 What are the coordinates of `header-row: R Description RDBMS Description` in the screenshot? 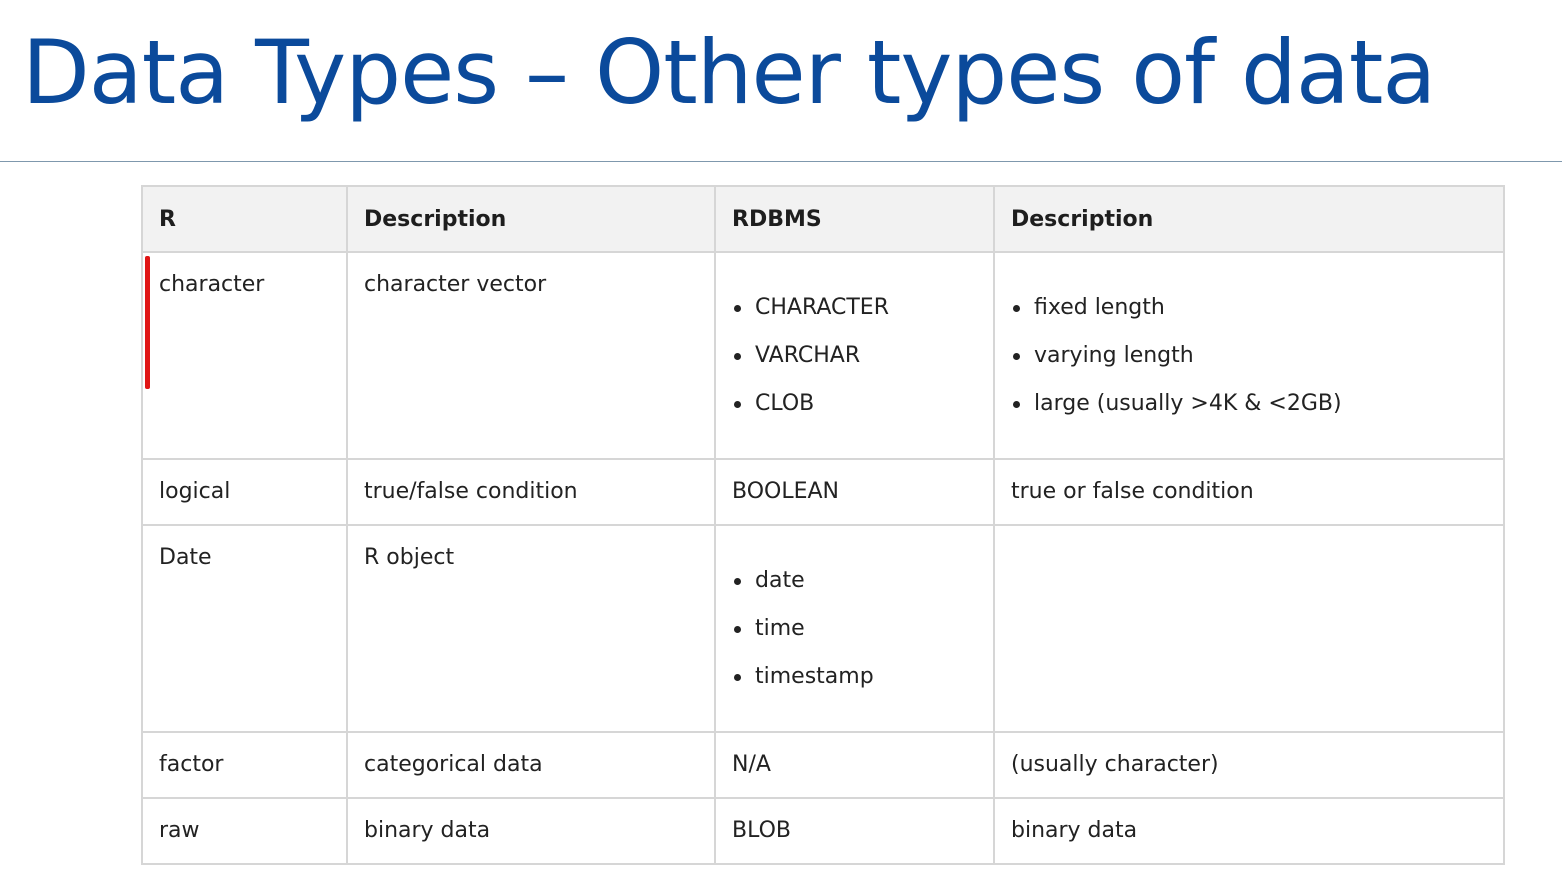 It's located at (823, 219).